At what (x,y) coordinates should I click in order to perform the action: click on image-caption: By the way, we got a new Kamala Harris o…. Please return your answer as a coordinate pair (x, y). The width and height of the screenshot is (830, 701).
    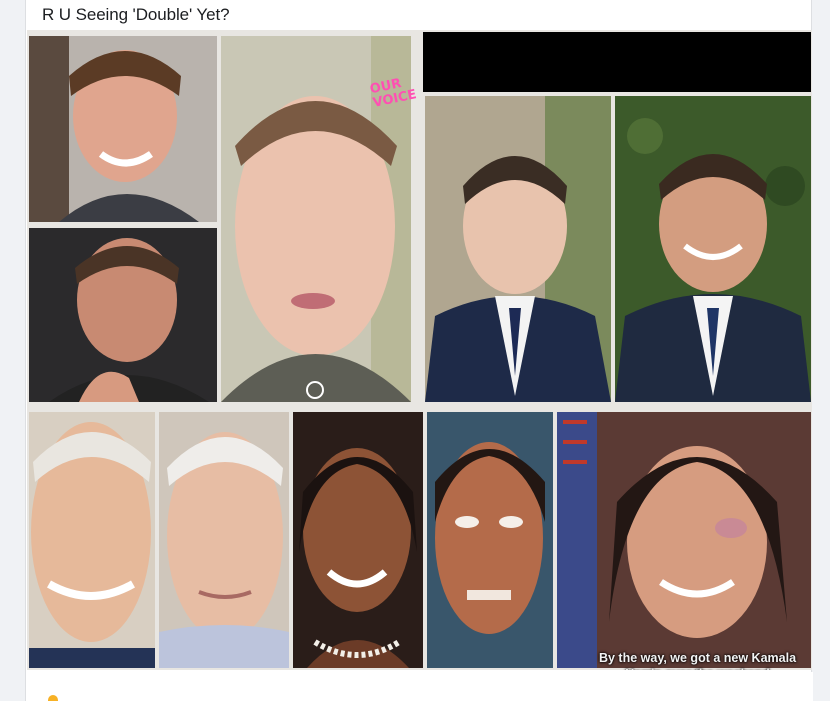
    Looking at the image, I should click on (697, 660).